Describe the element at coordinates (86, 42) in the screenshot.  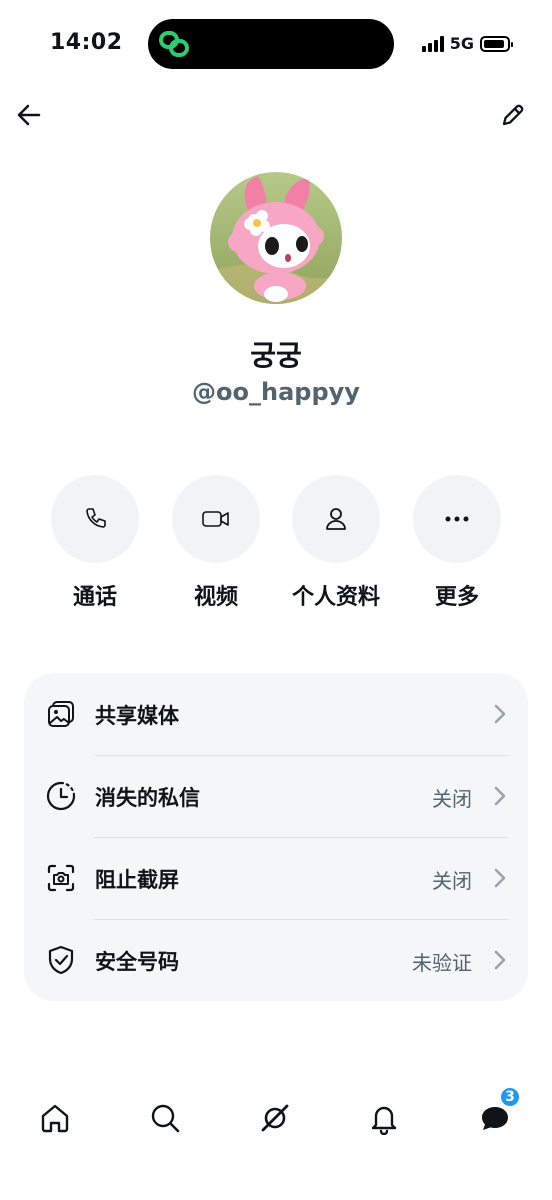
I see `status-time: 14:02` at that location.